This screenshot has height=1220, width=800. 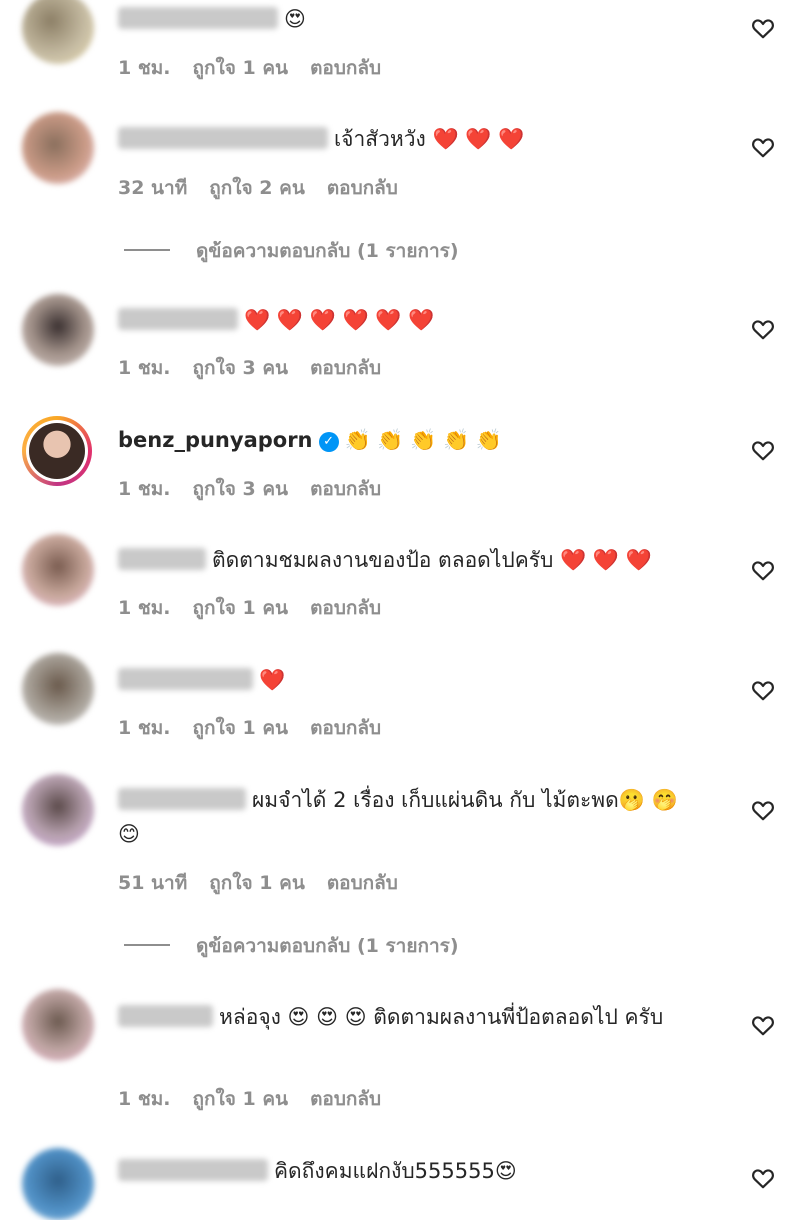 What do you see at coordinates (339, 320) in the screenshot?
I see `comment-text: ❤️ ❤️ ❤️ ❤️ ❤️ ❤️` at bounding box center [339, 320].